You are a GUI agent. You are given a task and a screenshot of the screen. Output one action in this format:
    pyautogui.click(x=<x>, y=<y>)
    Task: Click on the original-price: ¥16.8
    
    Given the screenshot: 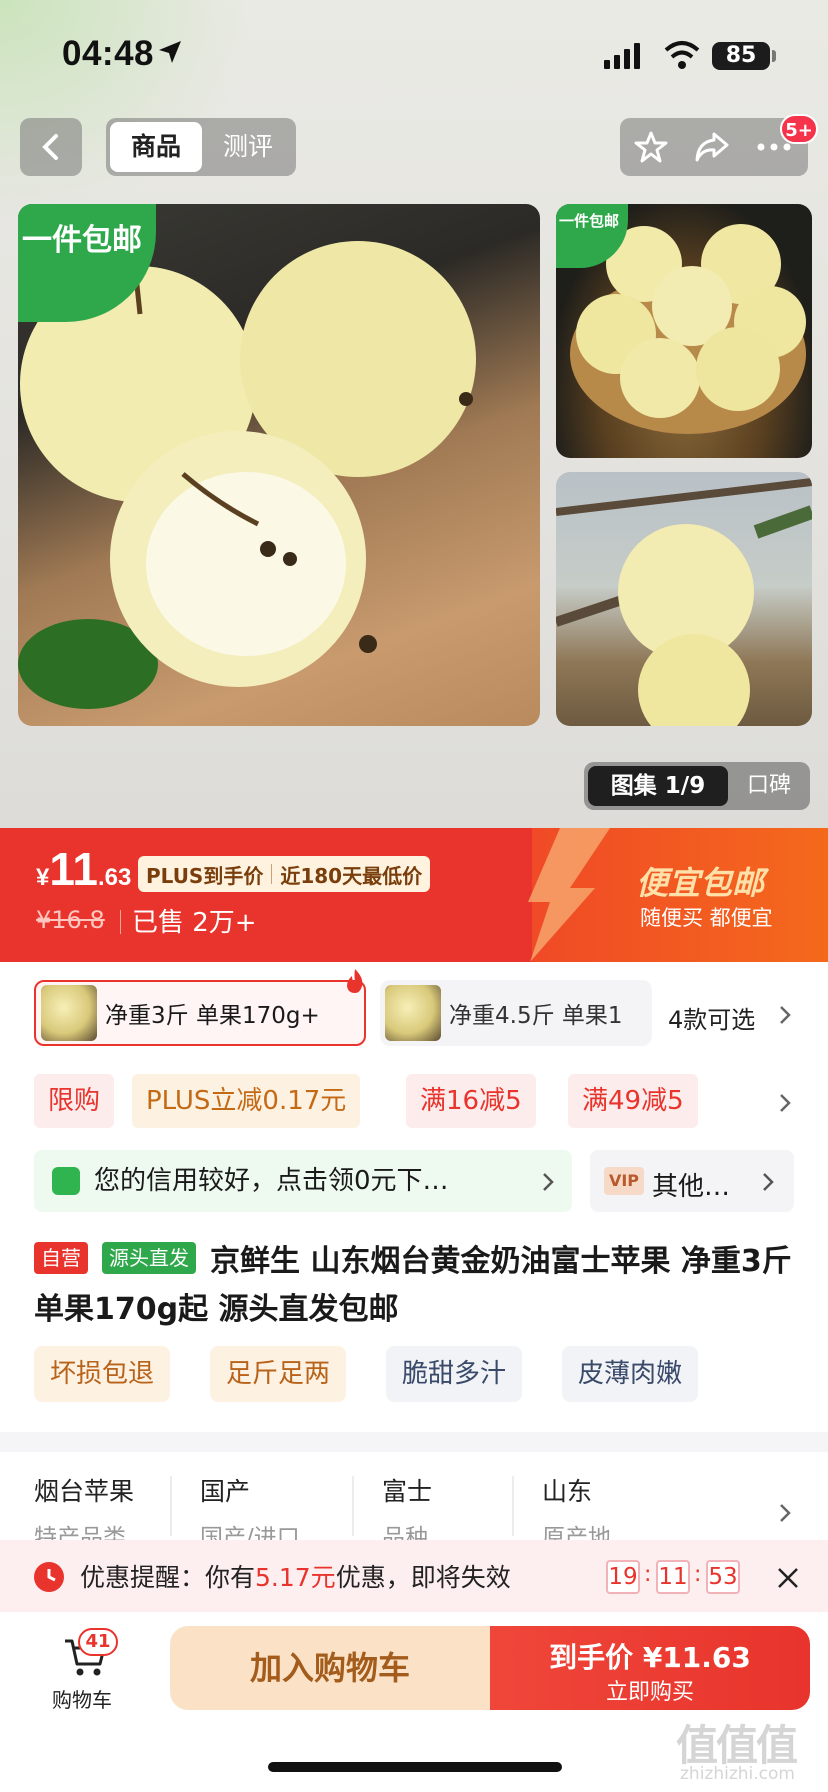 What is the action you would take?
    pyautogui.click(x=70, y=920)
    